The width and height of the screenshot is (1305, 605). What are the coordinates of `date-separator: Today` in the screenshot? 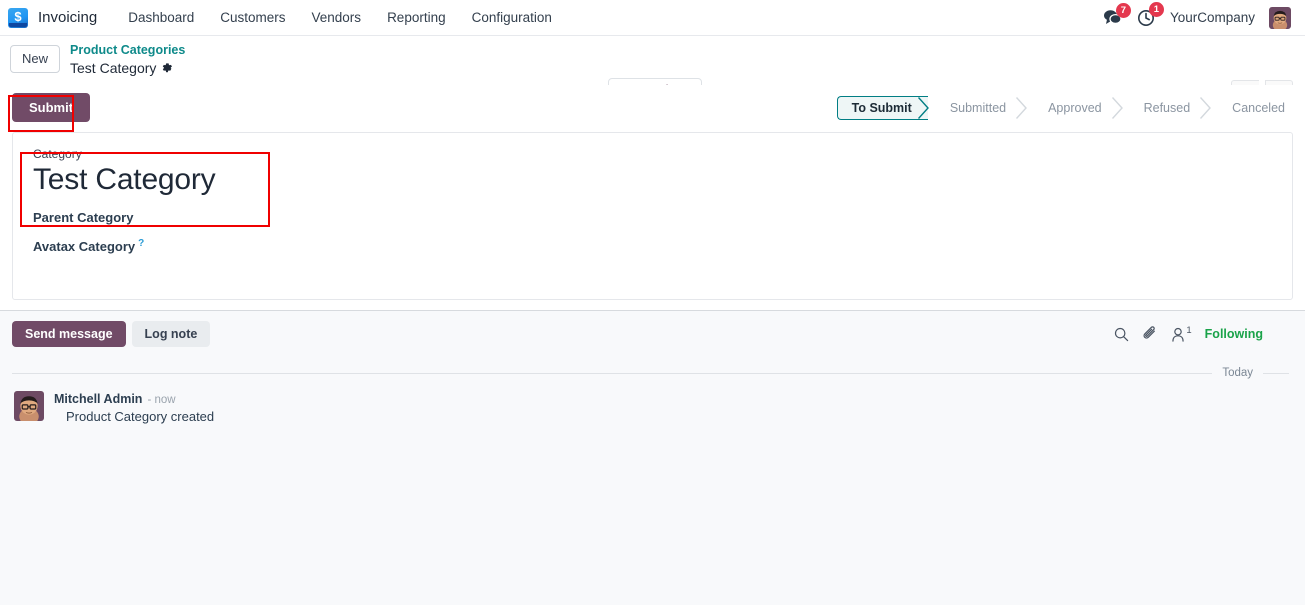 It's located at (652, 373).